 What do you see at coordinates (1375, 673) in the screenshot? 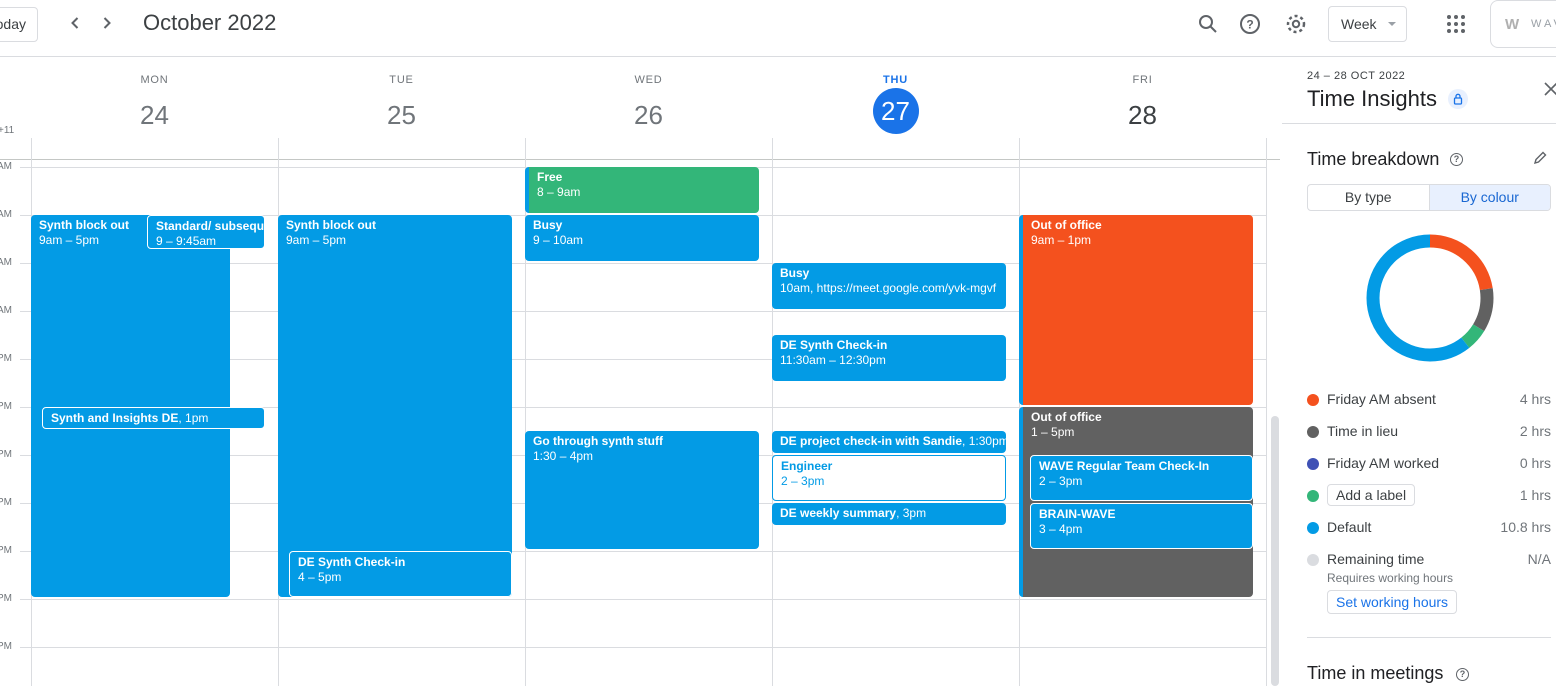
I see `time-in-meetings-title: Time in meetings` at bounding box center [1375, 673].